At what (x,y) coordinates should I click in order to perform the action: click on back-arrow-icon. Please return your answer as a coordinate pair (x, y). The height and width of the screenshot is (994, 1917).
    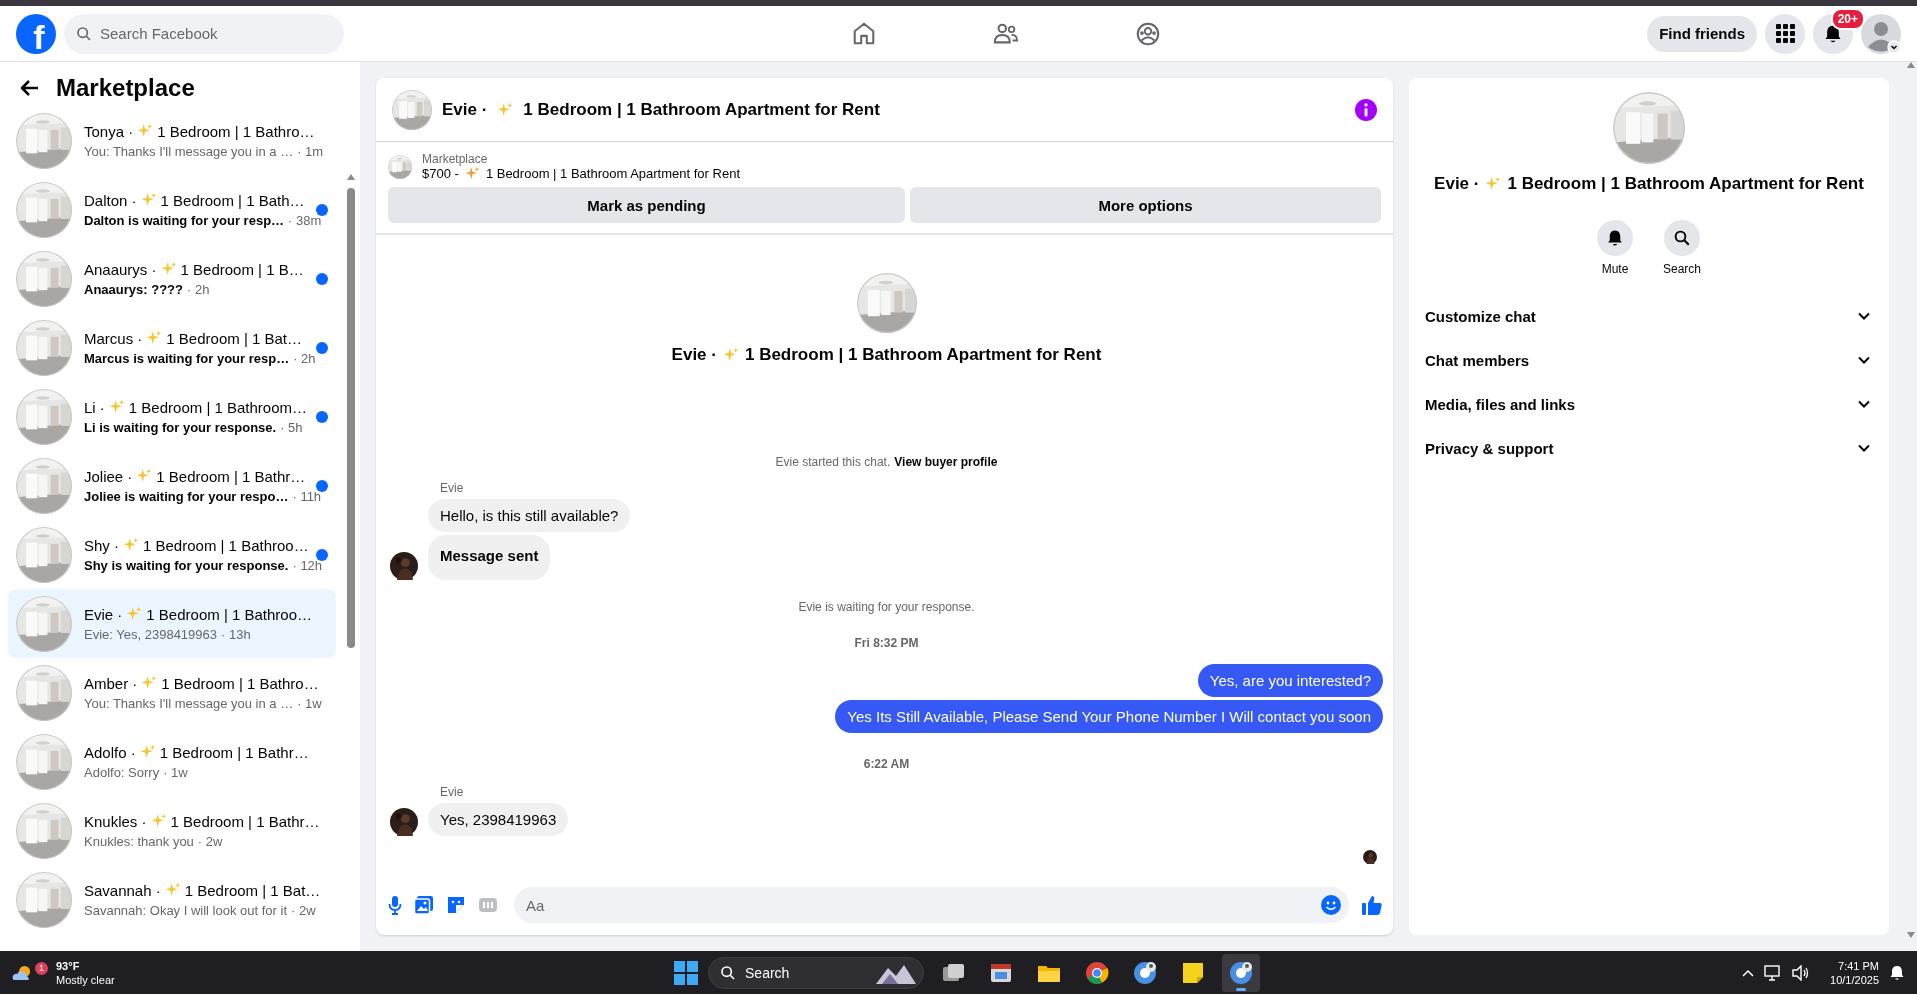
    Looking at the image, I should click on (30, 88).